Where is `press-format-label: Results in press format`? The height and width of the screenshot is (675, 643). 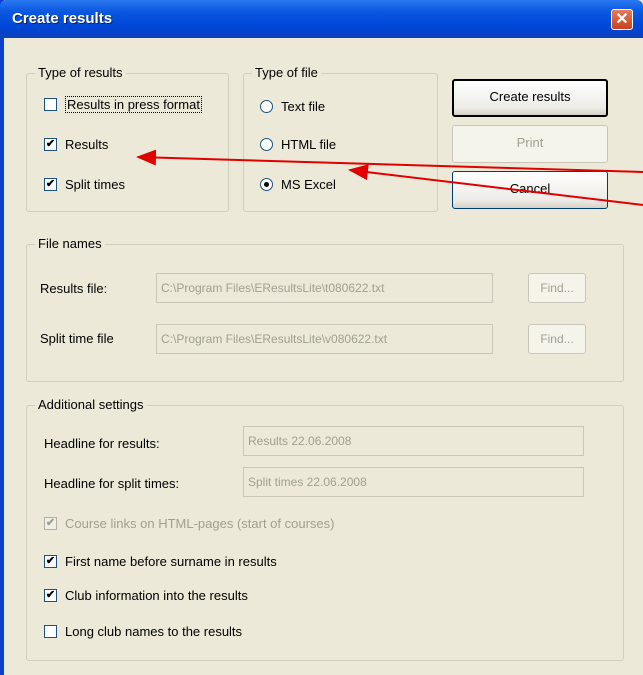 press-format-label: Results in press format is located at coordinates (133, 104).